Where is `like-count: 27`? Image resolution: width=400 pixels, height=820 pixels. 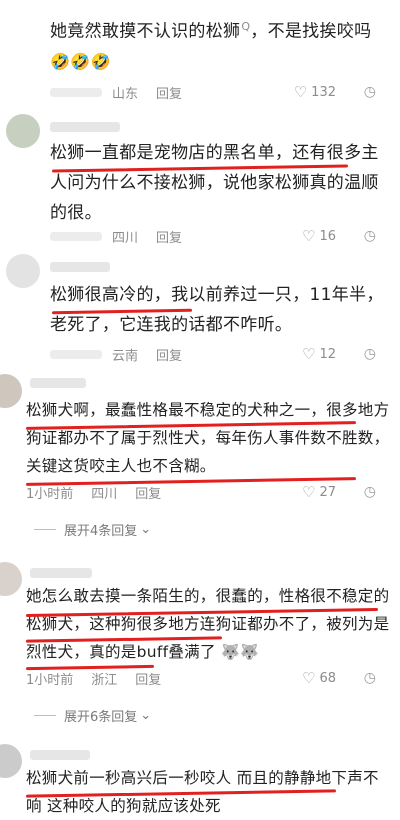
like-count: 27 is located at coordinates (327, 492).